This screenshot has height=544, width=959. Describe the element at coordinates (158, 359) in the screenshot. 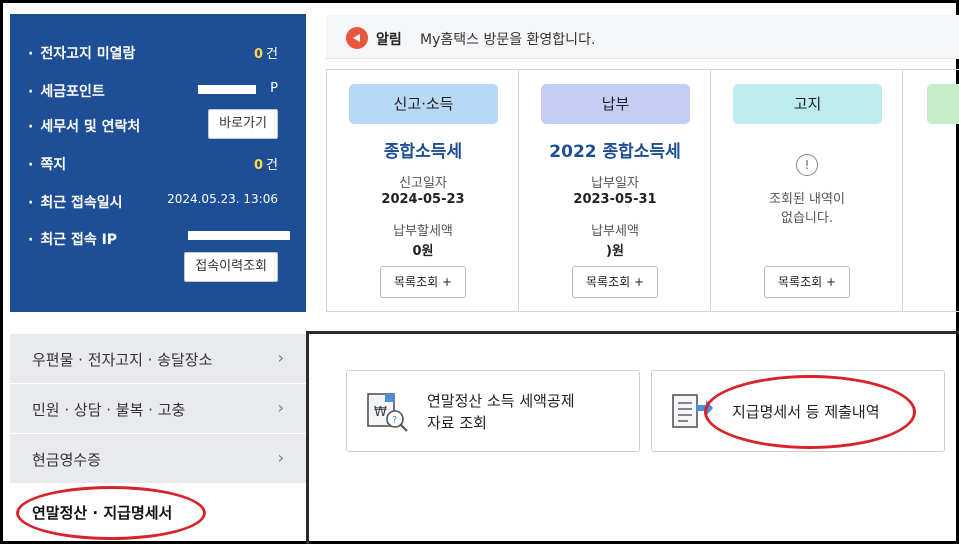

I see `menu-item-mail: 우편물 · 전자고지 · 송달장소 ›` at that location.